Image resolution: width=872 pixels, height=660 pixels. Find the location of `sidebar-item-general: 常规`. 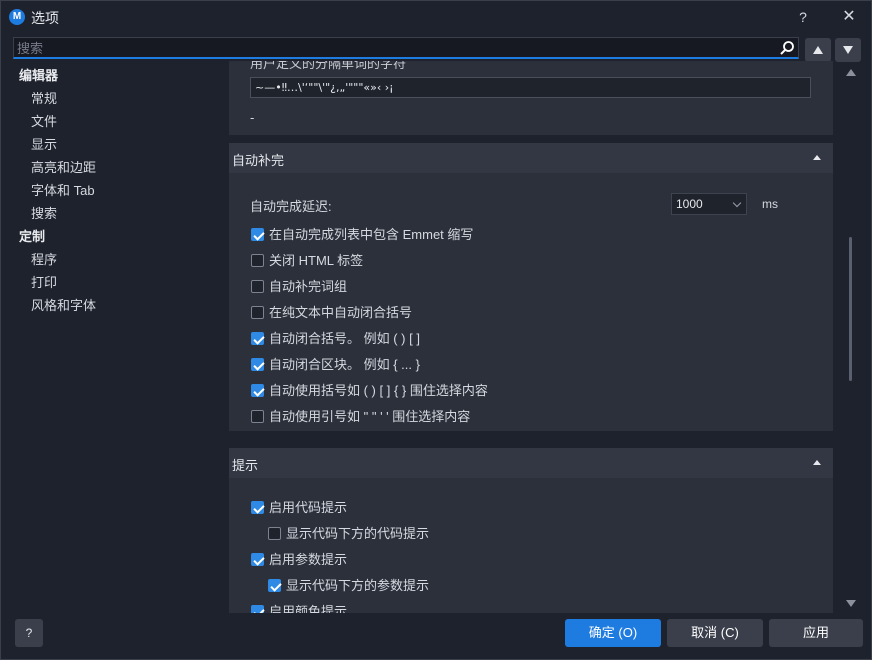

sidebar-item-general: 常规 is located at coordinates (44, 99).